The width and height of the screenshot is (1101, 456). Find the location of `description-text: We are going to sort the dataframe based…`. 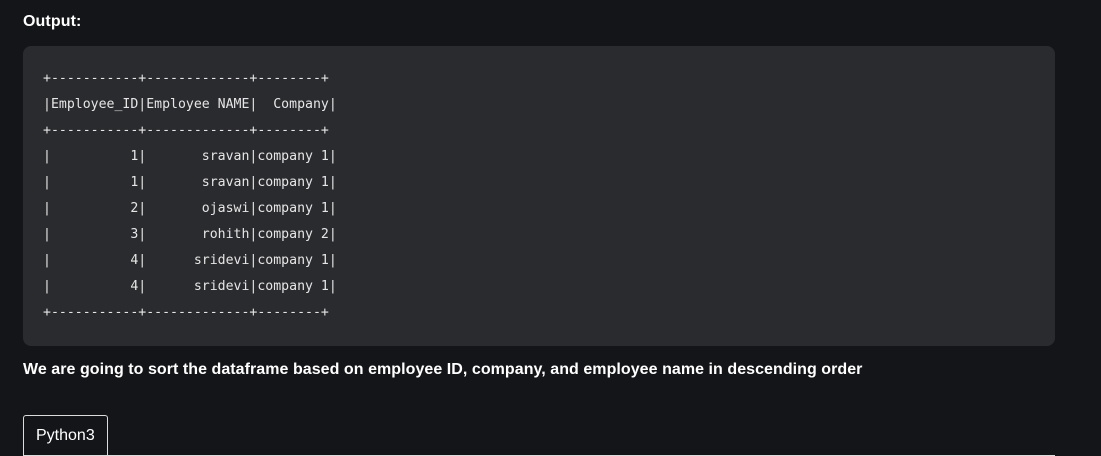

description-text: We are going to sort the dataframe based… is located at coordinates (443, 369).